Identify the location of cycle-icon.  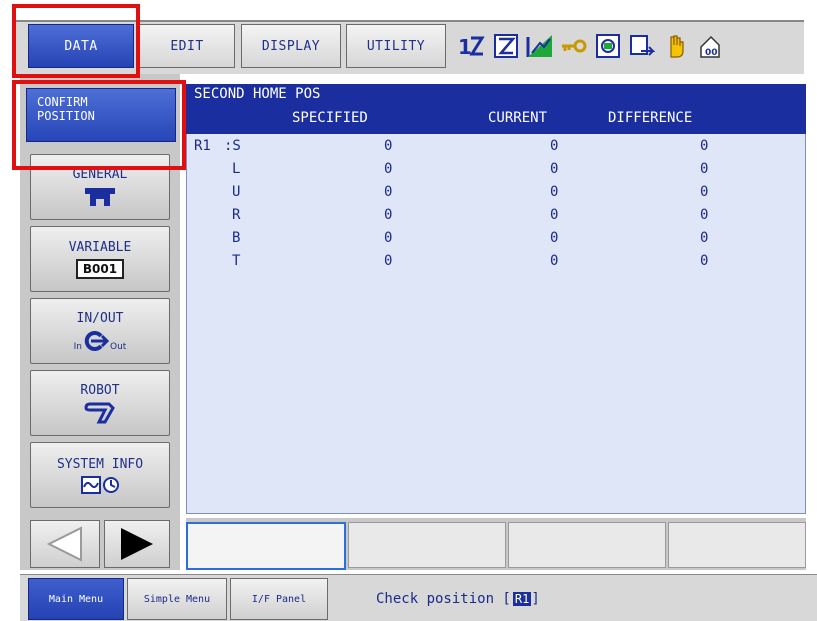
(506, 46).